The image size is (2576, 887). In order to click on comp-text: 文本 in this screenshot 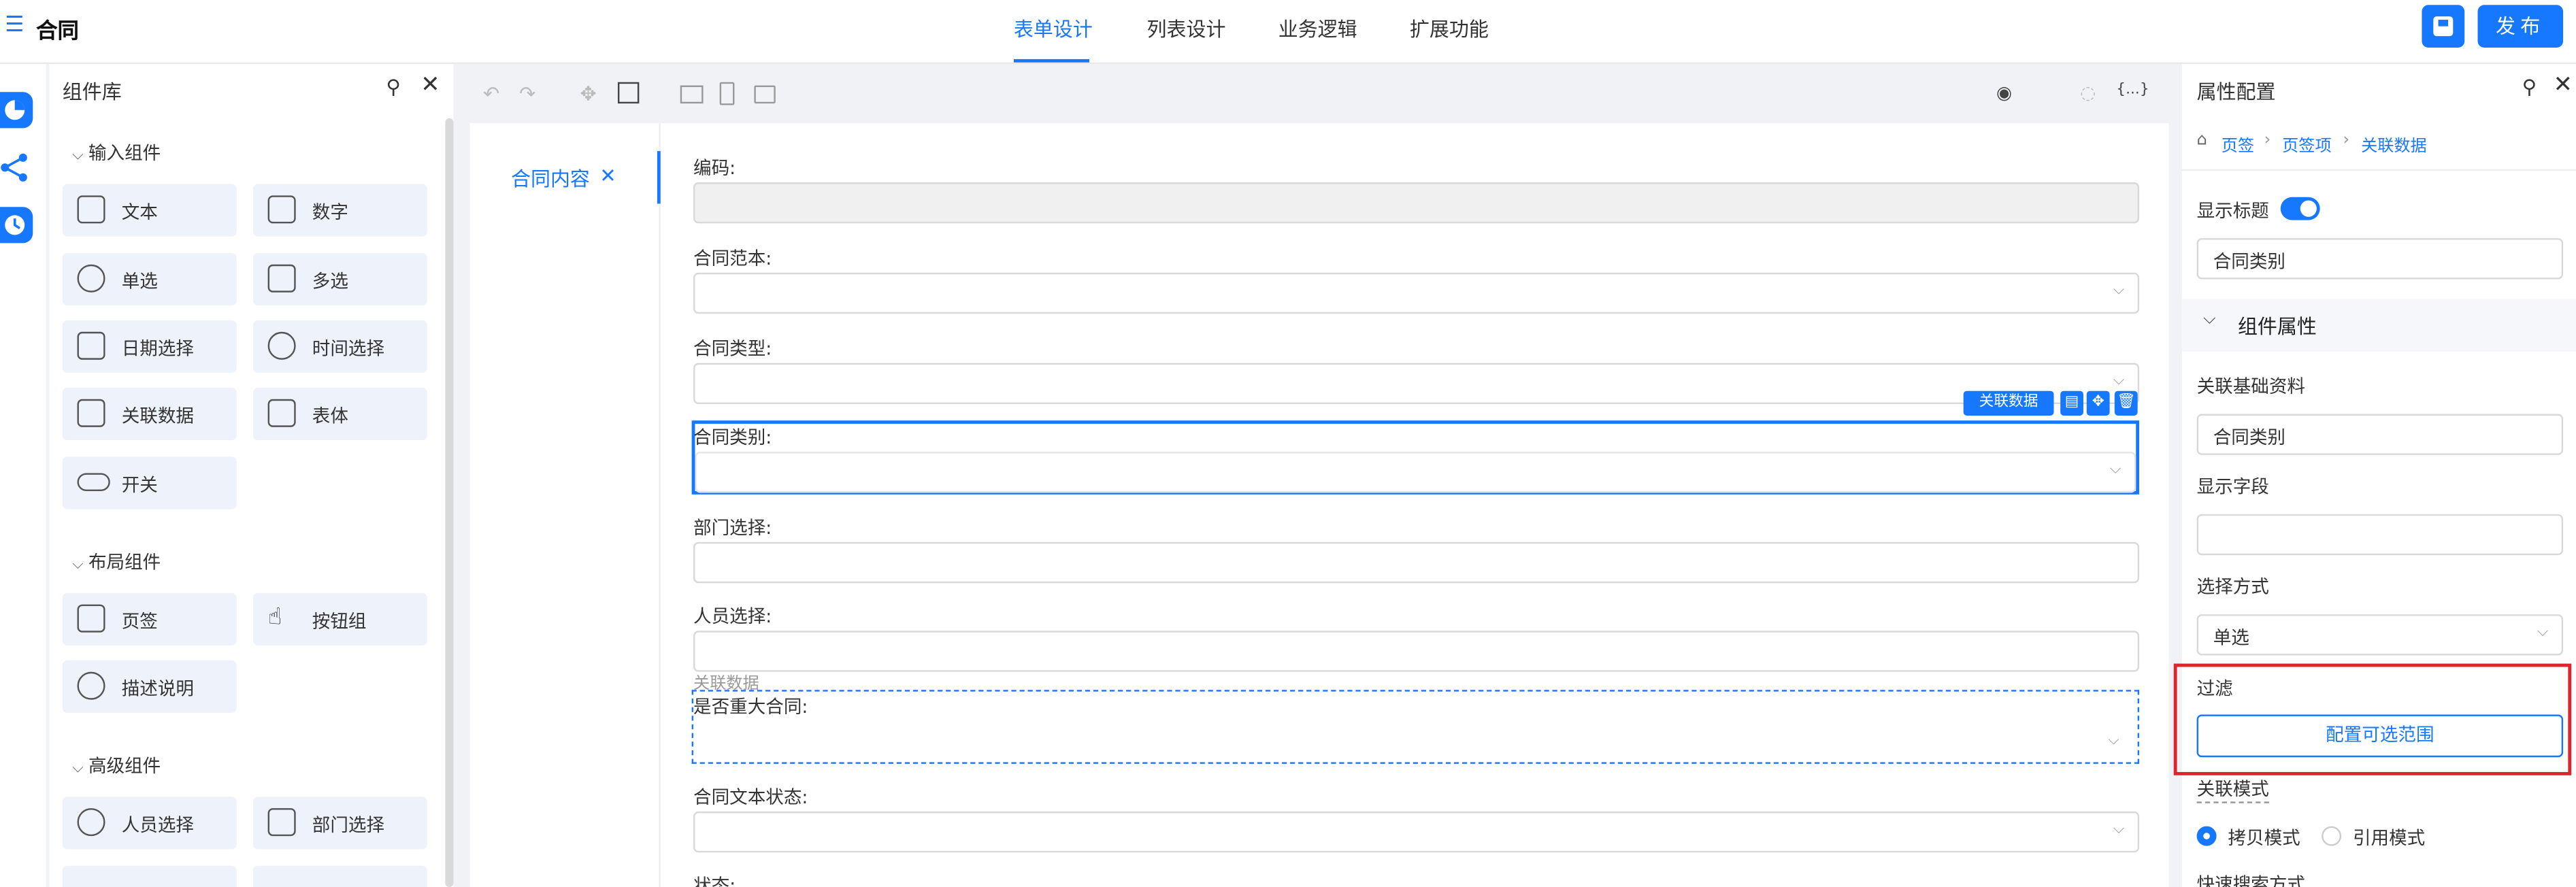, I will do `click(149, 210)`.